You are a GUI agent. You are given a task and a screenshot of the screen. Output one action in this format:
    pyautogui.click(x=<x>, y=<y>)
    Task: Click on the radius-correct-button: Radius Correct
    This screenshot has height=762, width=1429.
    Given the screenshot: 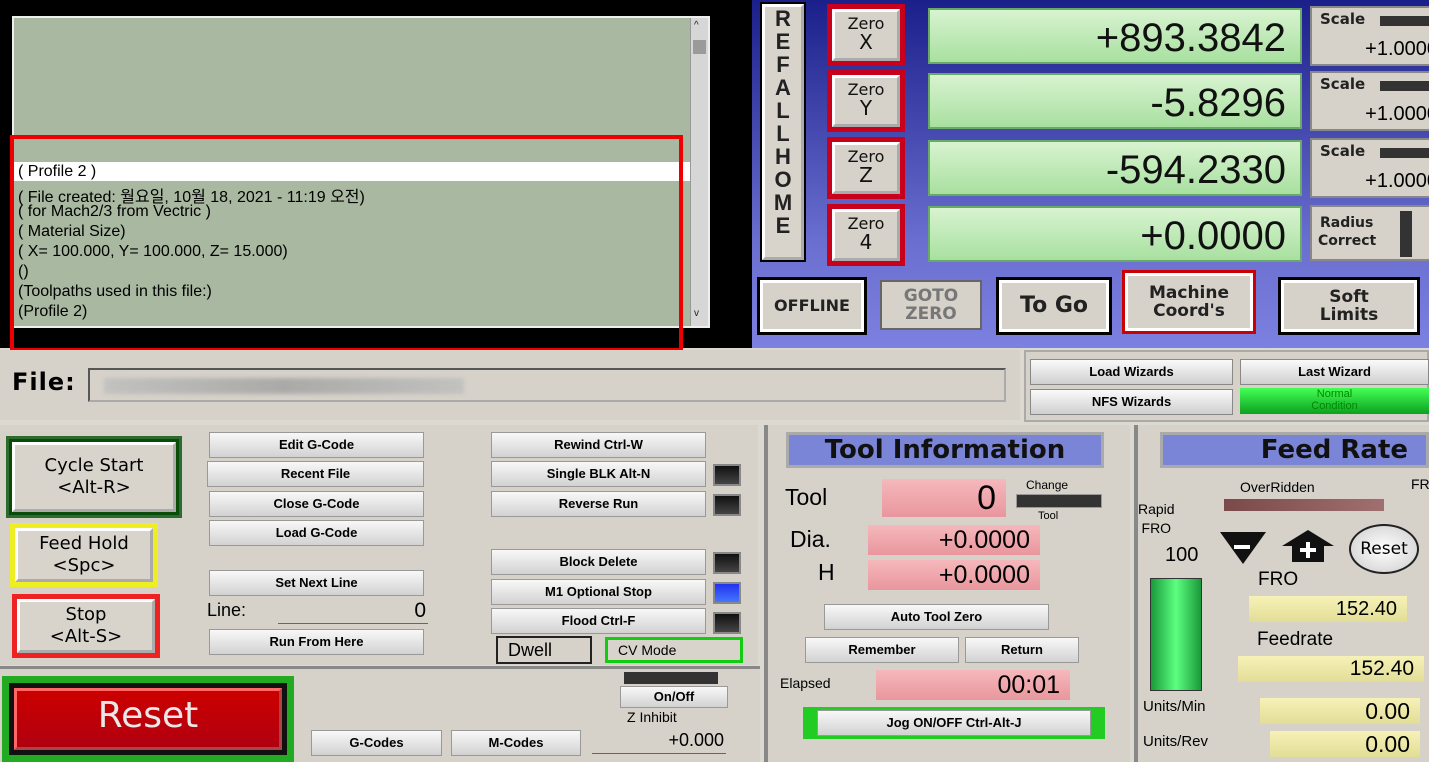 What is the action you would take?
    pyautogui.click(x=1369, y=233)
    